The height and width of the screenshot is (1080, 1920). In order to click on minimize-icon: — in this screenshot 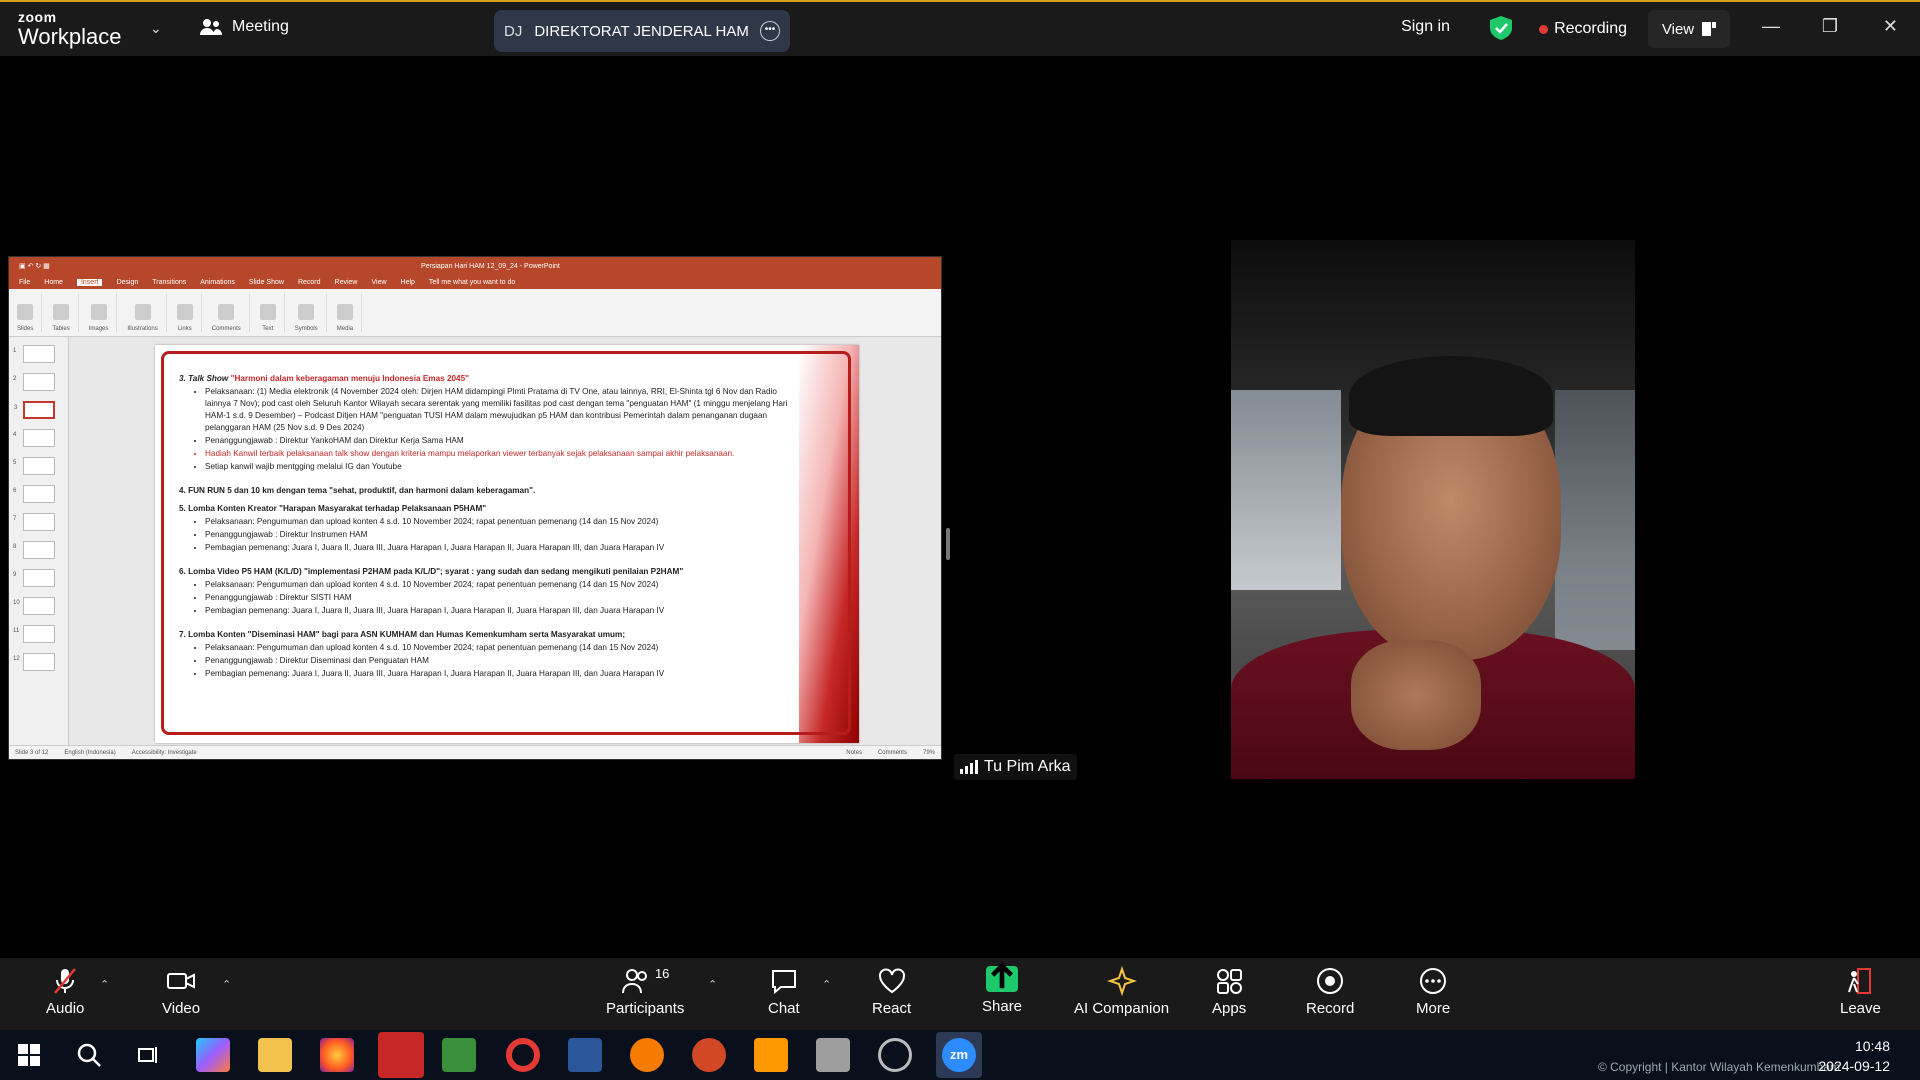, I will do `click(1771, 26)`.